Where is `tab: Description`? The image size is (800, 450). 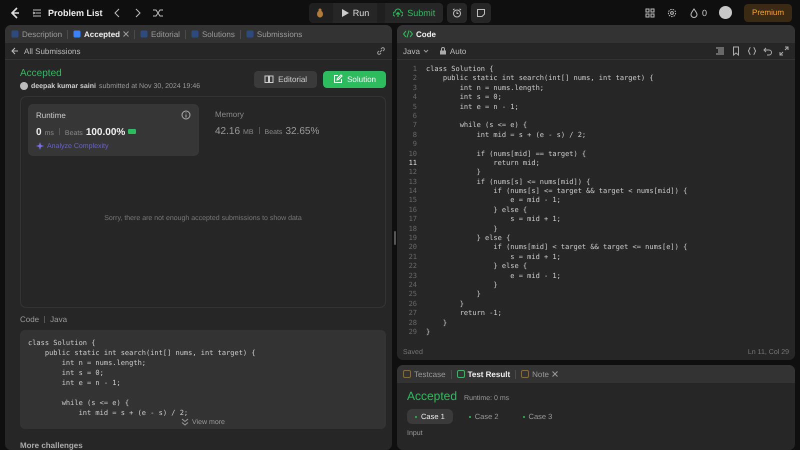
tab: Description is located at coordinates (36, 34).